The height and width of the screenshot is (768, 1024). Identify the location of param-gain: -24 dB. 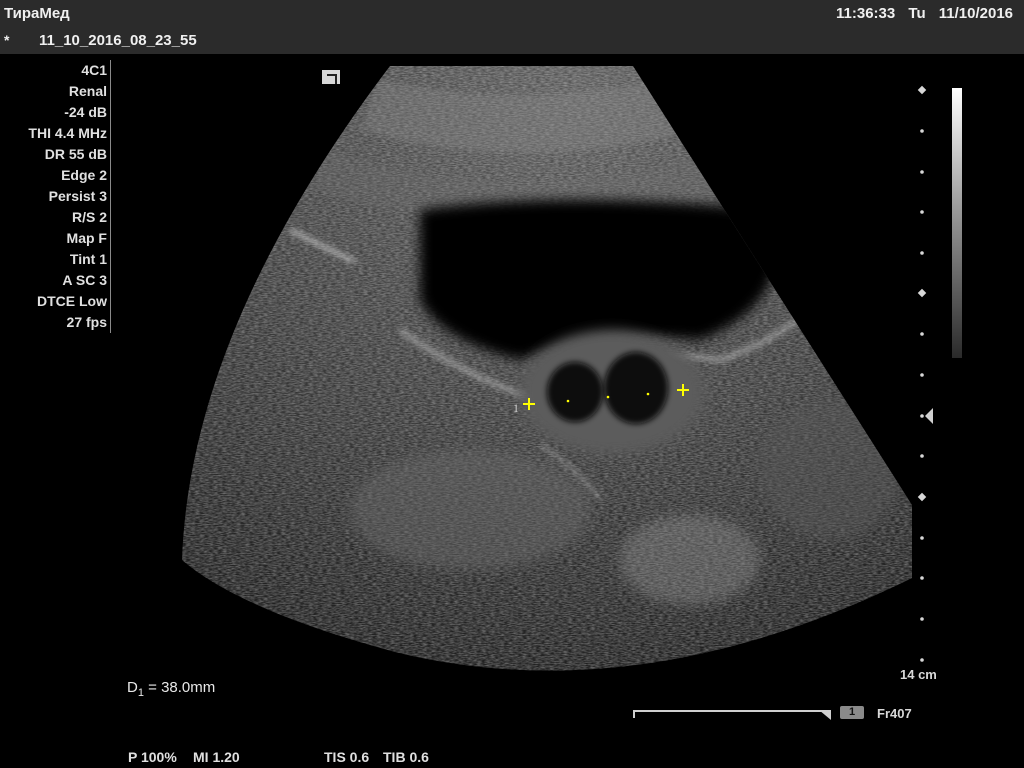
(85, 112).